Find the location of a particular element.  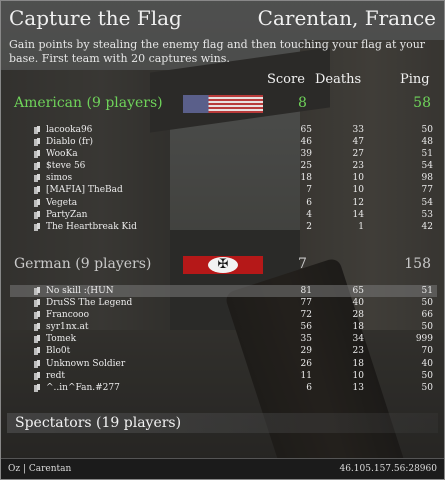

player-score: 26 is located at coordinates (306, 363).